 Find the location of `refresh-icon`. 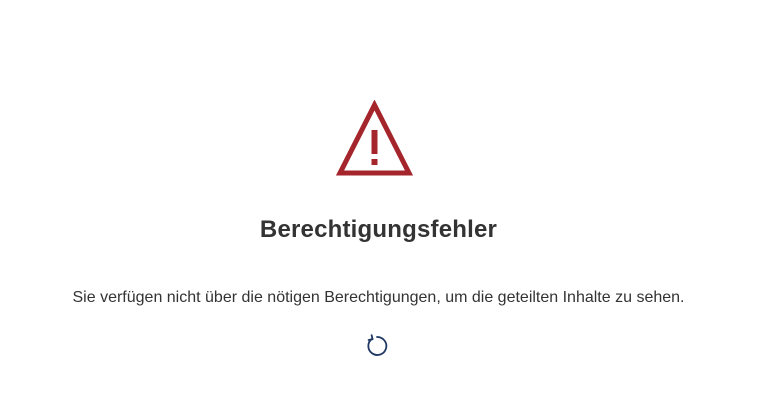

refresh-icon is located at coordinates (377, 346).